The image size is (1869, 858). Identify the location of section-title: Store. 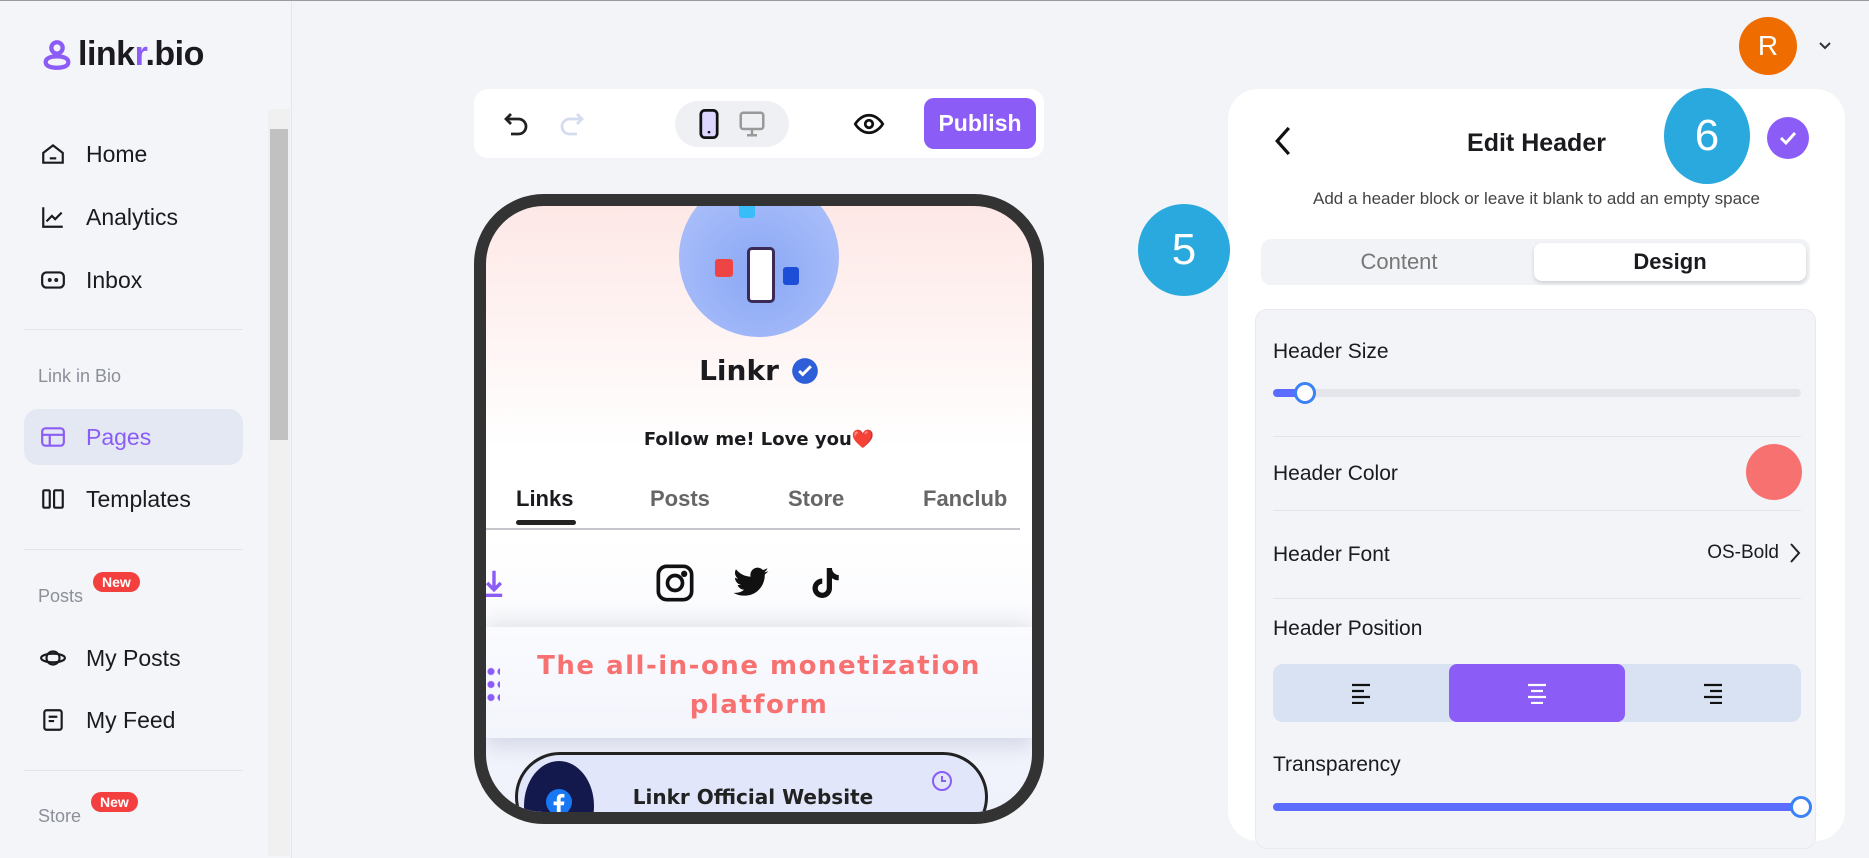
(60, 816).